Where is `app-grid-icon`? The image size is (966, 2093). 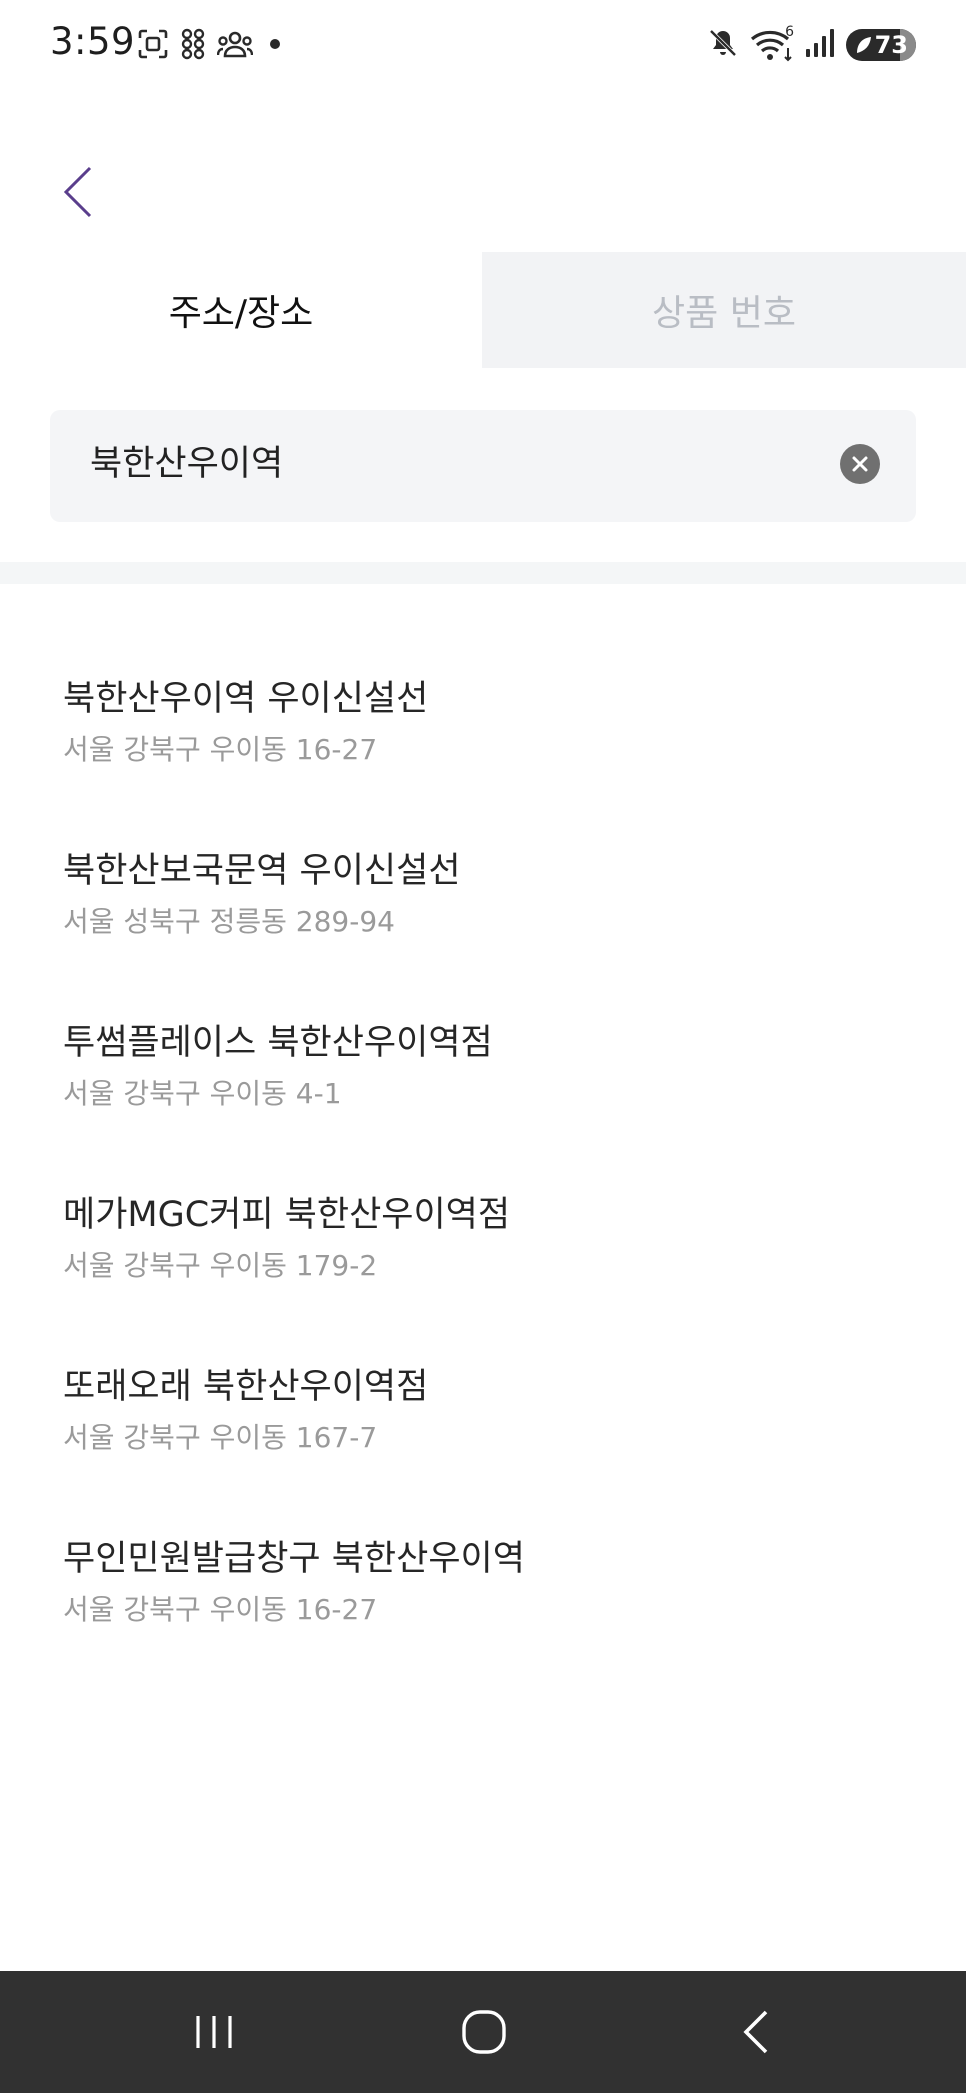 app-grid-icon is located at coordinates (193, 46).